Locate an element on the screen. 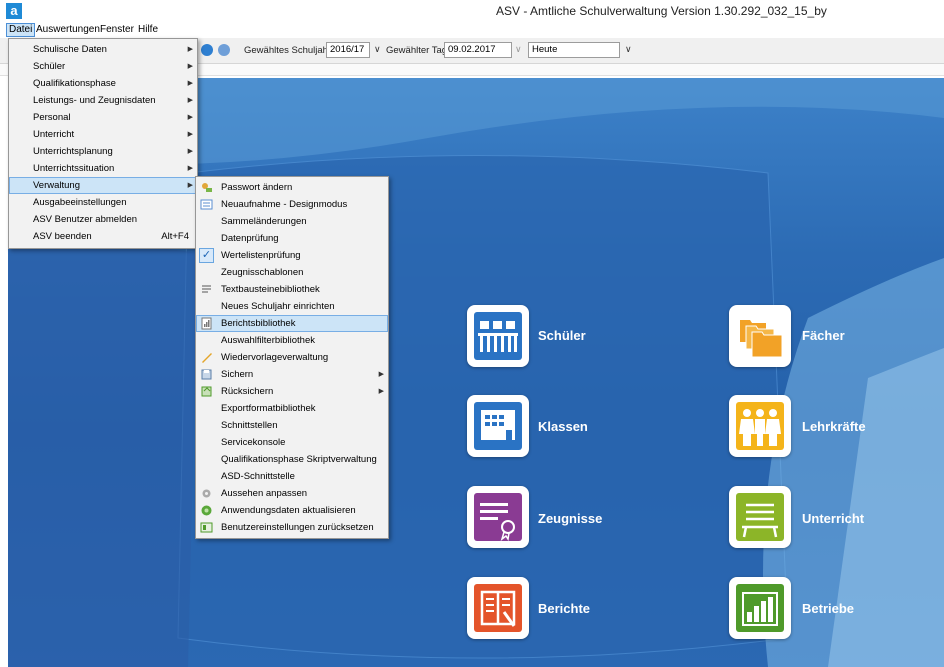 The width and height of the screenshot is (944, 667). menu-item-textbausteine: Textbausteinebibliothek is located at coordinates (292, 289).